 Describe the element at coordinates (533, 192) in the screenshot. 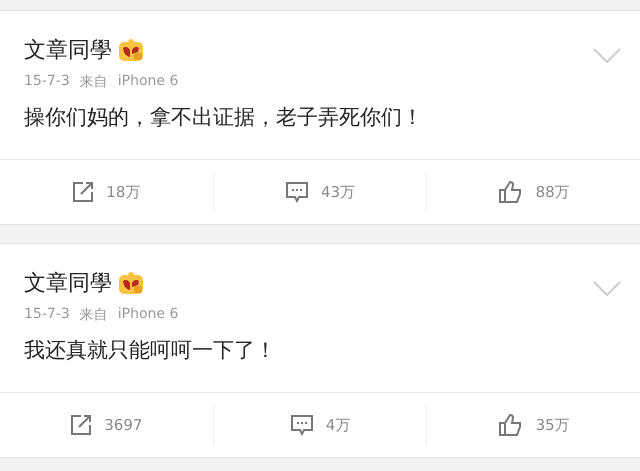

I see `like-button: 88万` at that location.